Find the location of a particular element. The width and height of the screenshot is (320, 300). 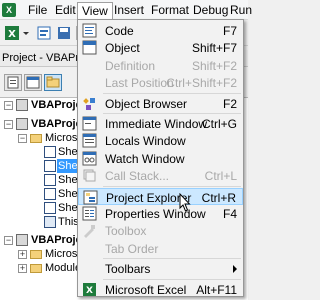

menu-view: View is located at coordinates (95, 11).